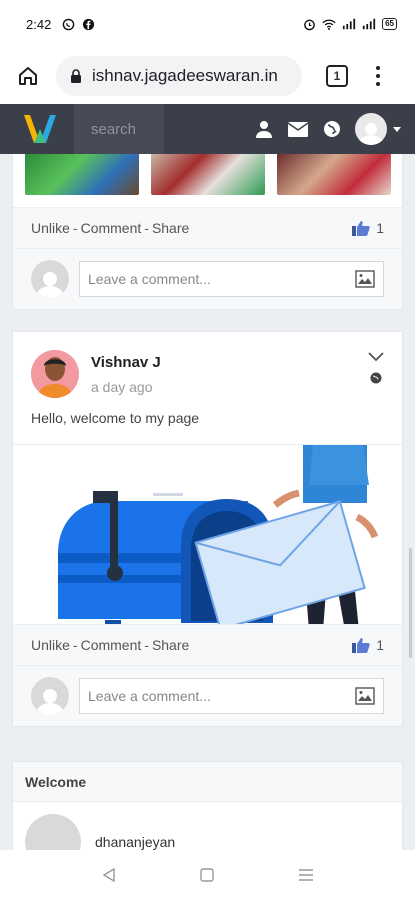  I want to click on app-navbar: search, so click(207, 129).